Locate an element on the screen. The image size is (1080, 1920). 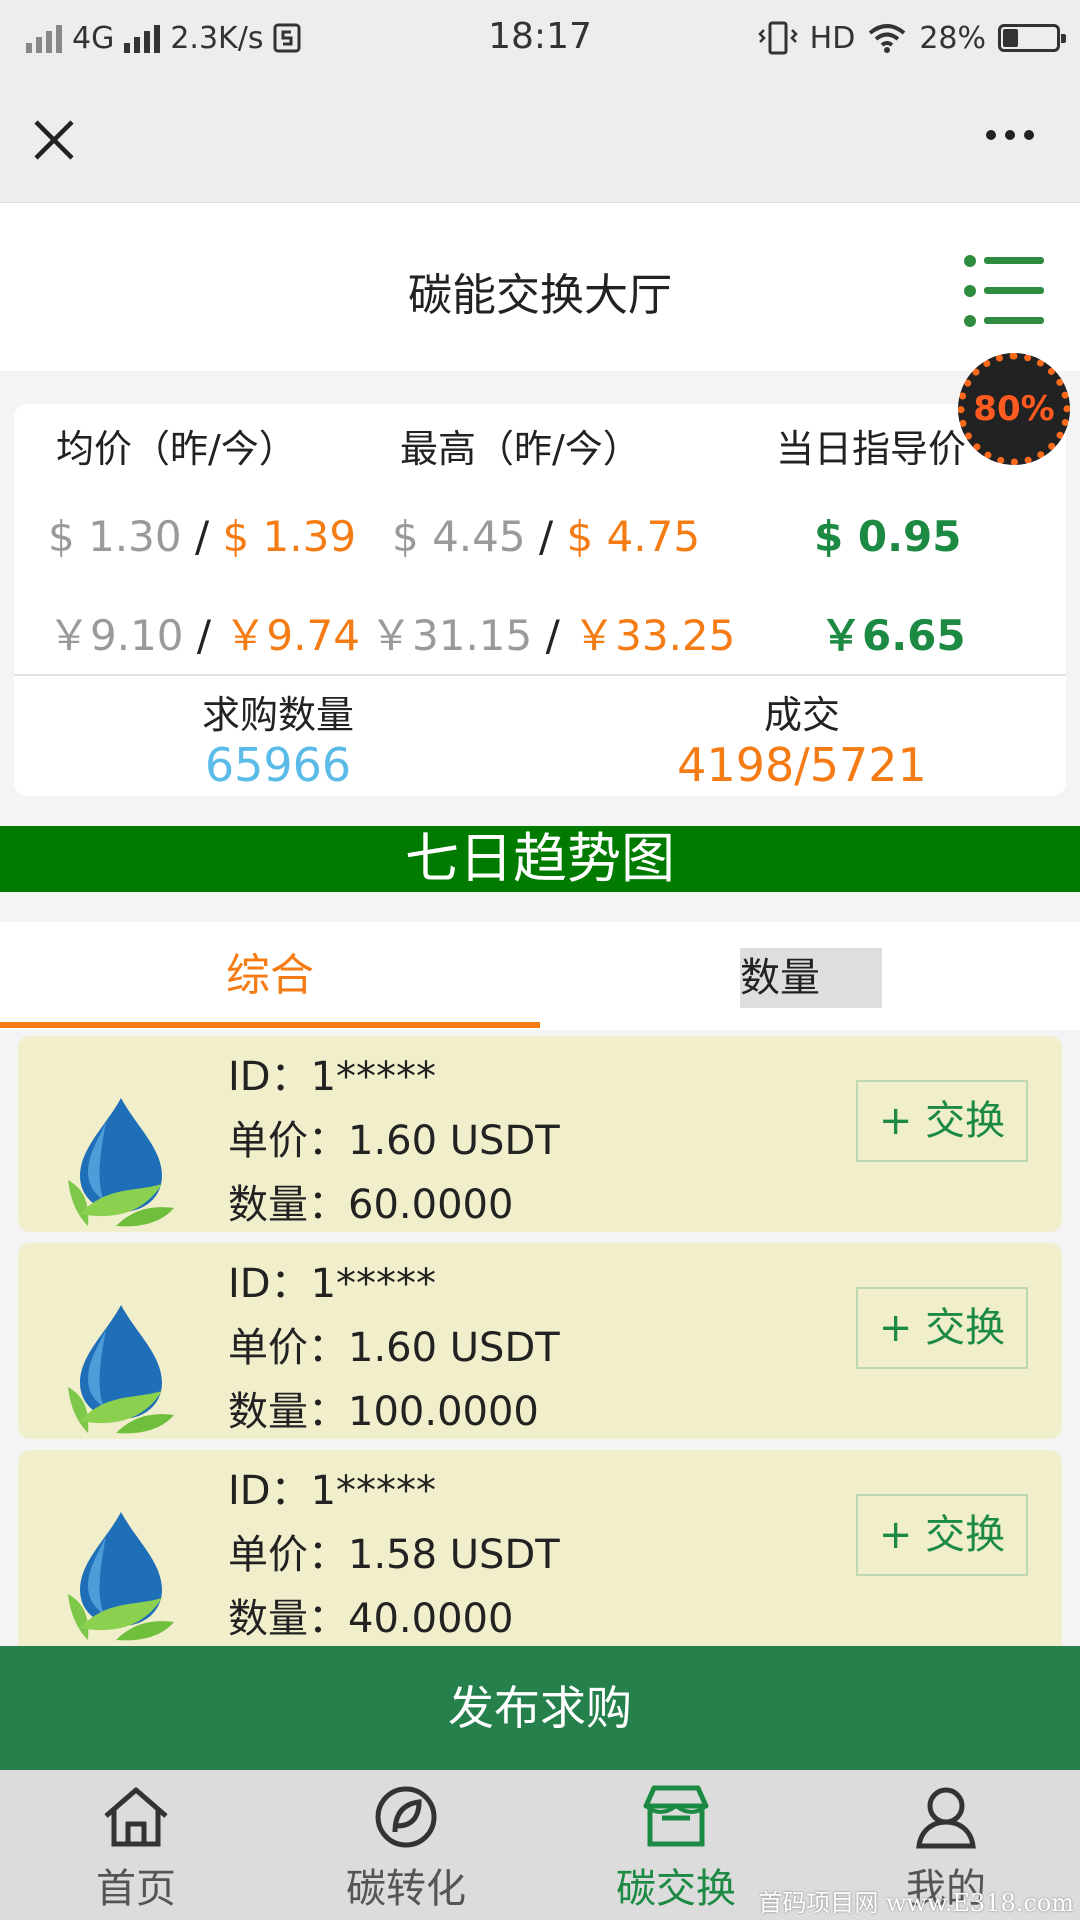
home-icon is located at coordinates (136, 1817).